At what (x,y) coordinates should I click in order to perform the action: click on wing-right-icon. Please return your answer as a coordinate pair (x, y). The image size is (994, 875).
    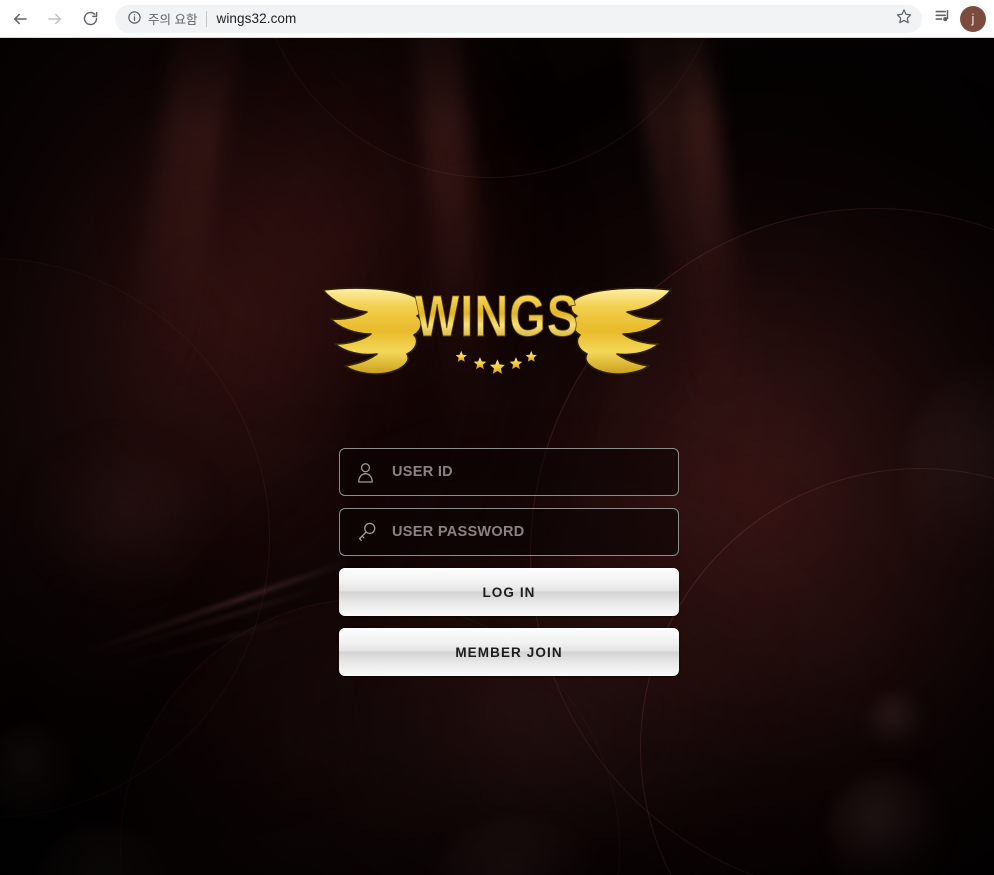
    Looking at the image, I should click on (621, 331).